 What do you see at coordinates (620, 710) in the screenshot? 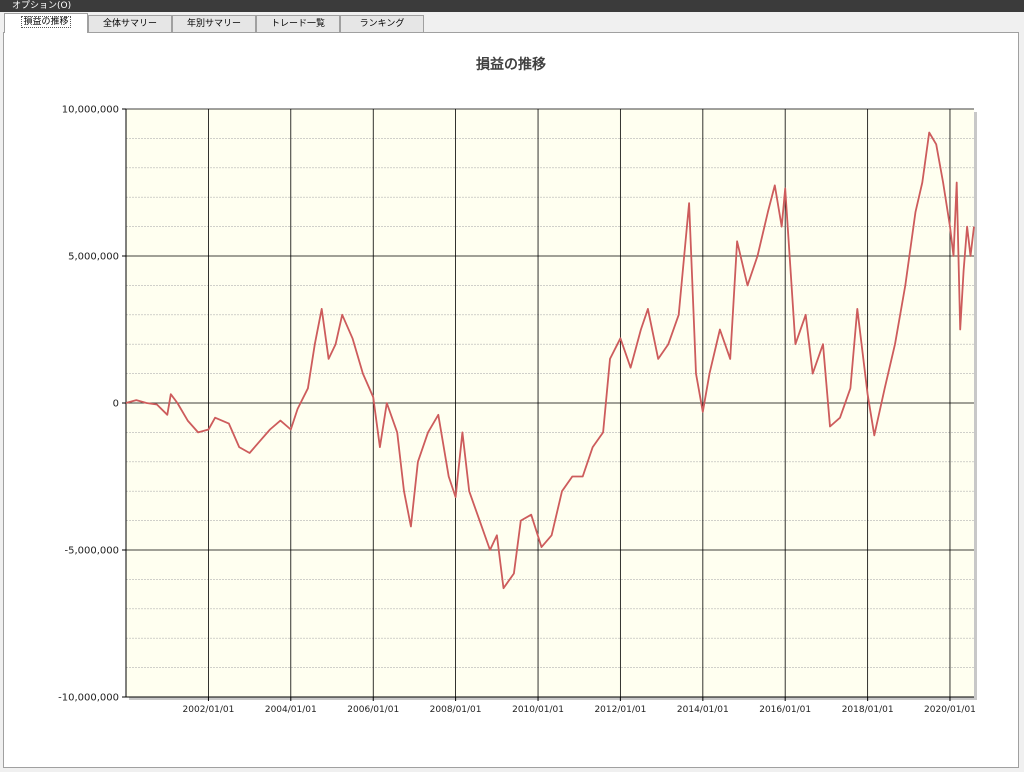
I see `x-tick-label: 2012/01/01` at bounding box center [620, 710].